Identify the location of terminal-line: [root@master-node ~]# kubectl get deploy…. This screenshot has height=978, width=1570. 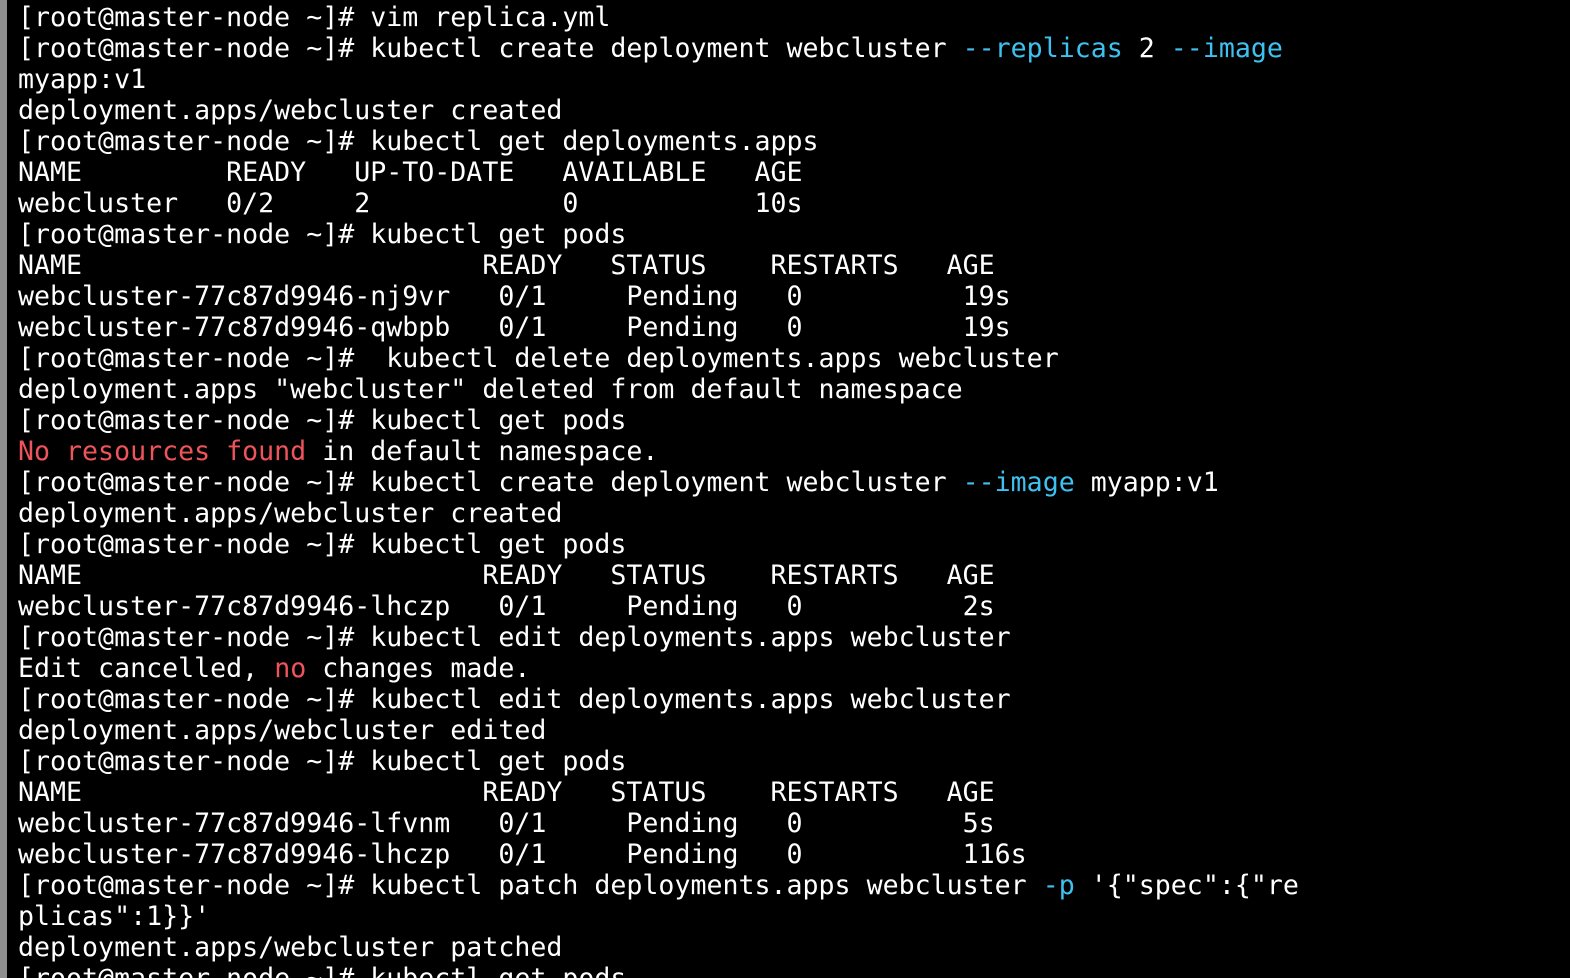
(658, 141).